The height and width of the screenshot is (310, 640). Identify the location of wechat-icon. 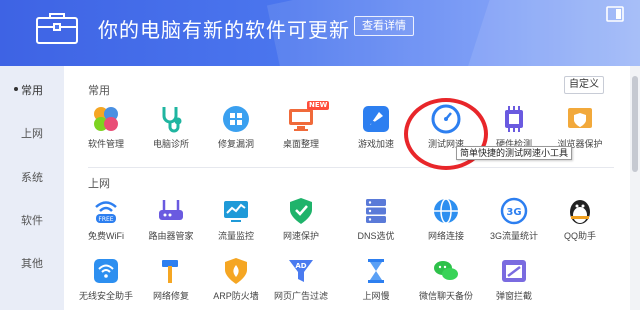
(446, 270).